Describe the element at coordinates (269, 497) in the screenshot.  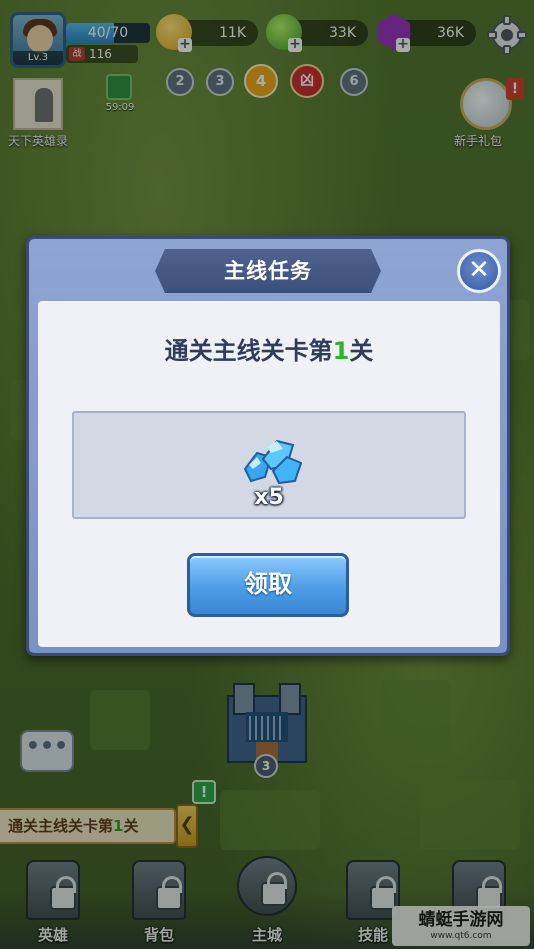
I see `reward-quantity: x5` at that location.